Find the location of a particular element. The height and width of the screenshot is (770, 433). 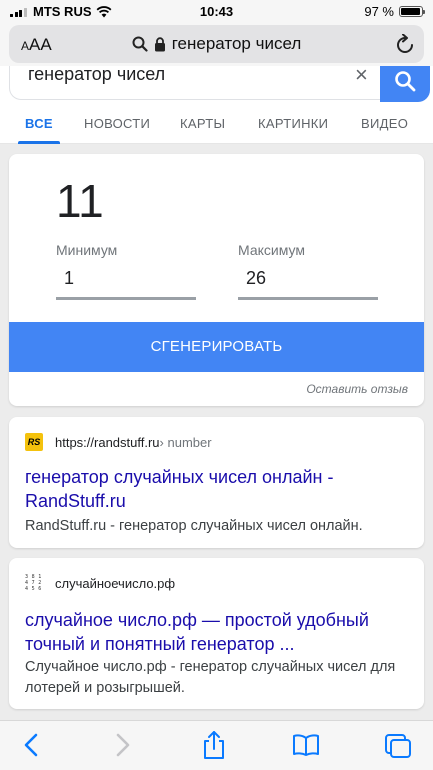

result-source: 3 8 14 7 24 5 6 случайноечисло.рф is located at coordinates (100, 583).